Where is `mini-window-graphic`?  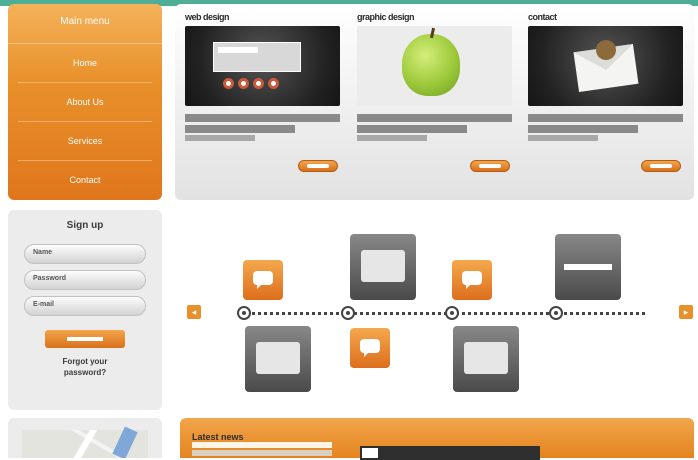 mini-window-graphic is located at coordinates (257, 57).